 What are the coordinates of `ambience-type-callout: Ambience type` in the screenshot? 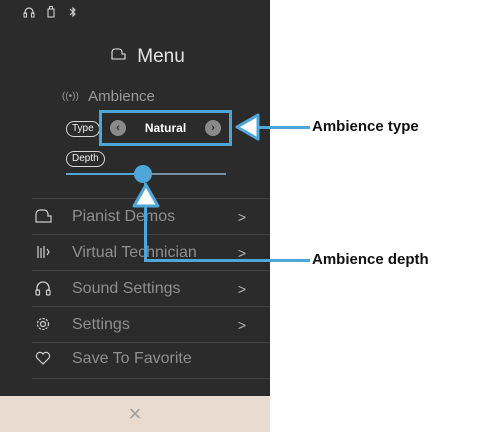 It's located at (365, 126).